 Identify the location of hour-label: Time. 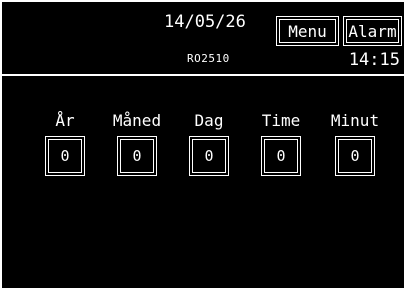
(281, 120).